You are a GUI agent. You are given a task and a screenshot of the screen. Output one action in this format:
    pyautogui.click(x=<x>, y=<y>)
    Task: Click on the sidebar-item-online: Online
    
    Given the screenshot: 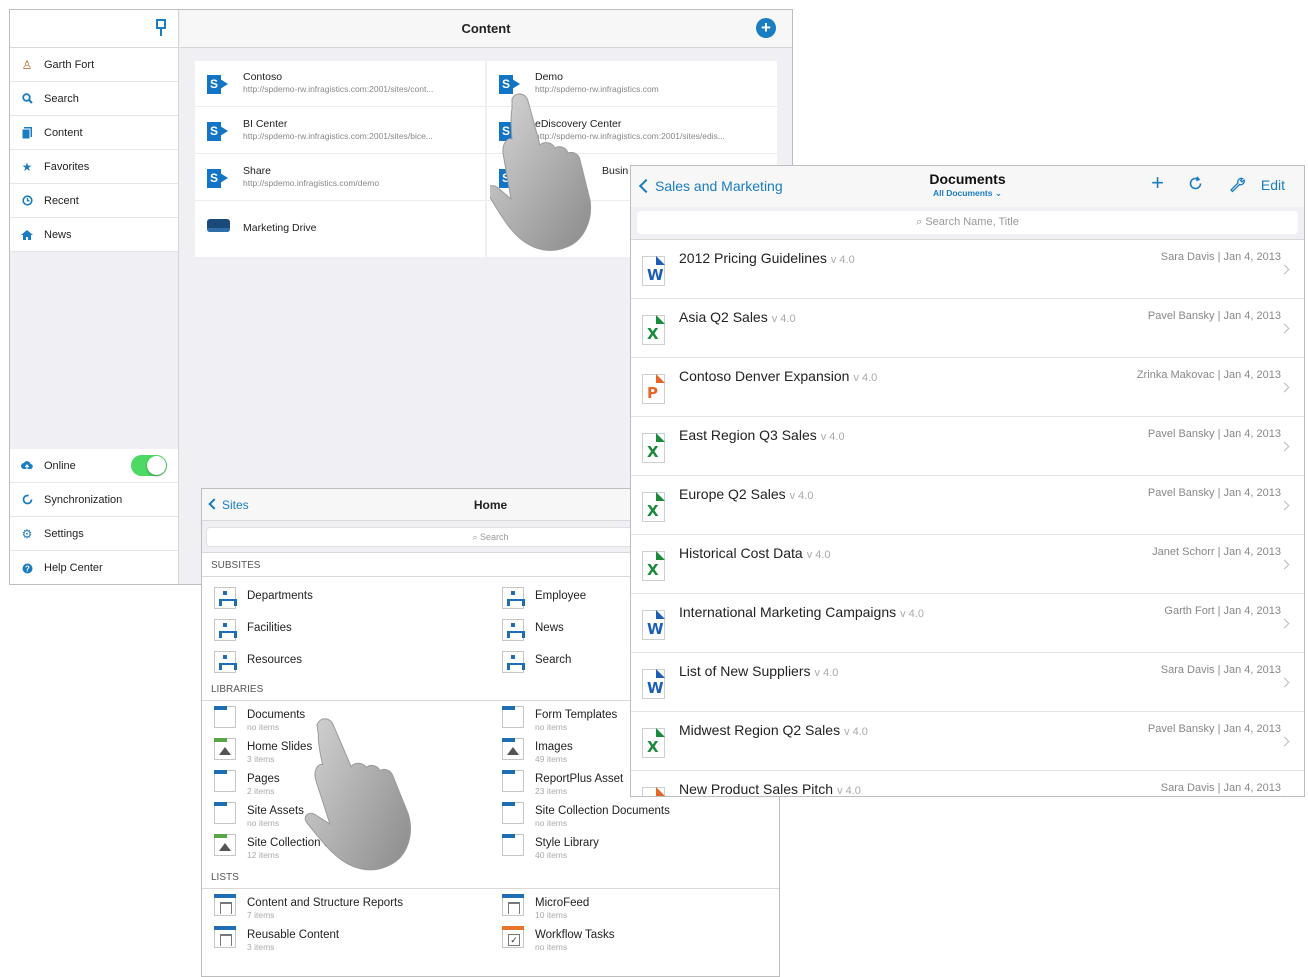 What is the action you would take?
    pyautogui.click(x=94, y=466)
    